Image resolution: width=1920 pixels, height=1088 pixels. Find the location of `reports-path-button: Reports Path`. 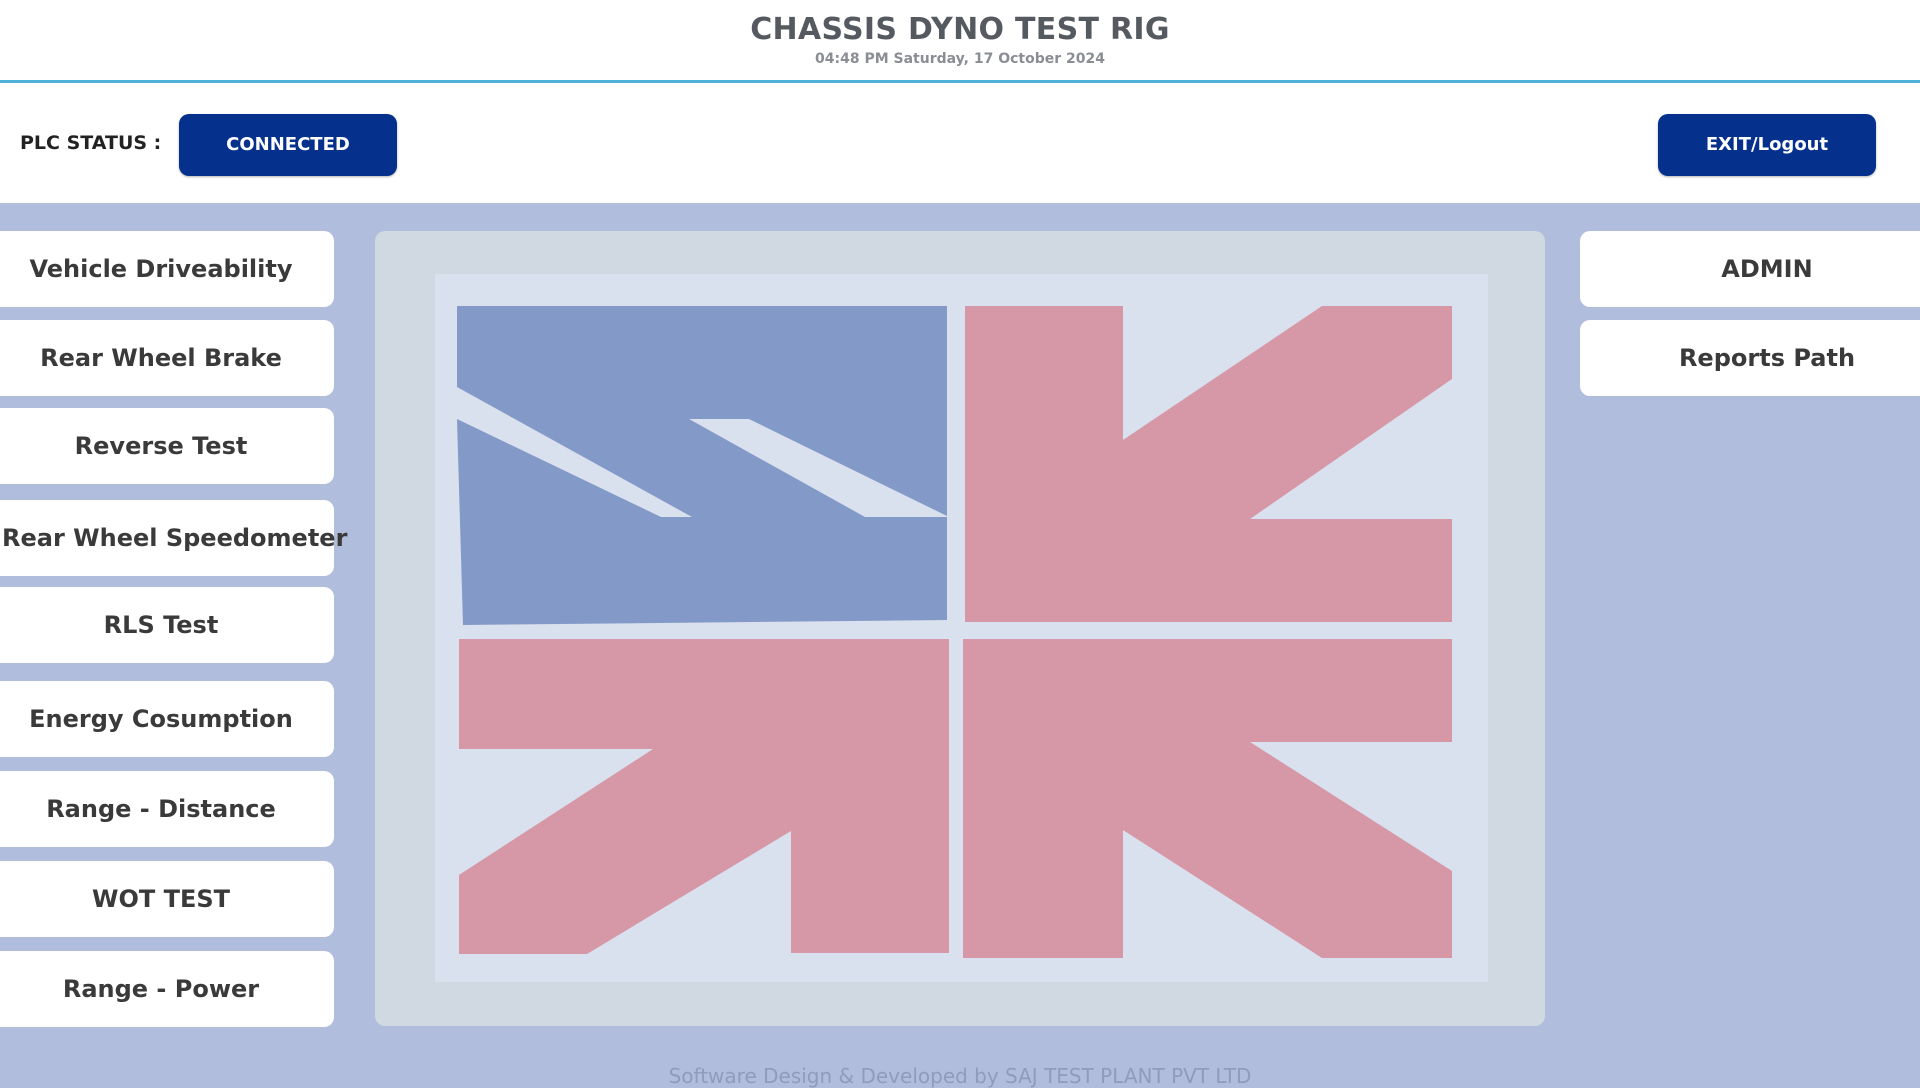

reports-path-button: Reports Path is located at coordinates (1750, 358).